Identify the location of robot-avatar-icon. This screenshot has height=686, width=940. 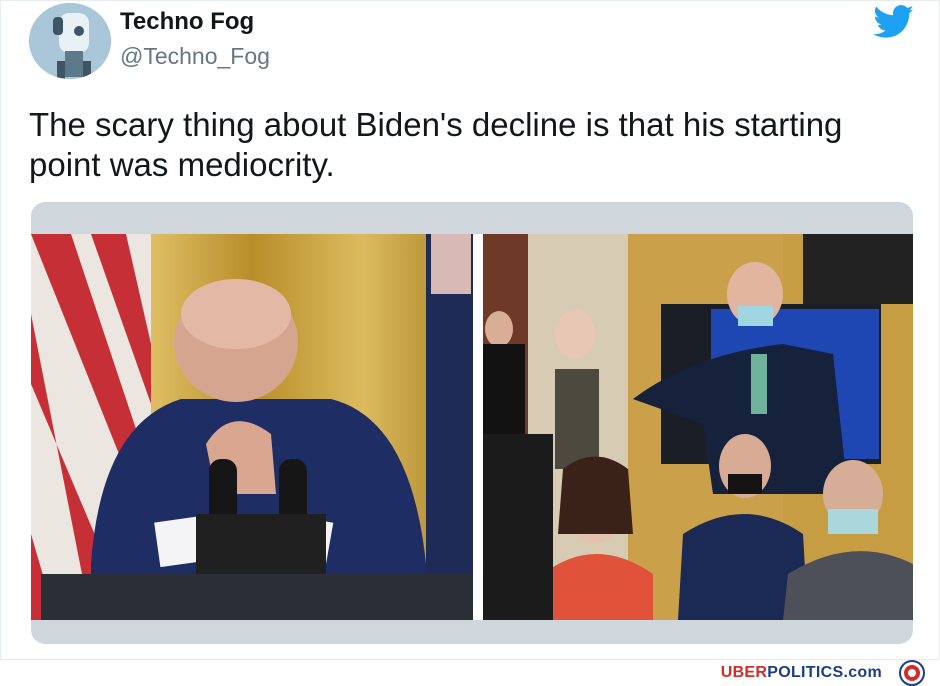
(70, 41).